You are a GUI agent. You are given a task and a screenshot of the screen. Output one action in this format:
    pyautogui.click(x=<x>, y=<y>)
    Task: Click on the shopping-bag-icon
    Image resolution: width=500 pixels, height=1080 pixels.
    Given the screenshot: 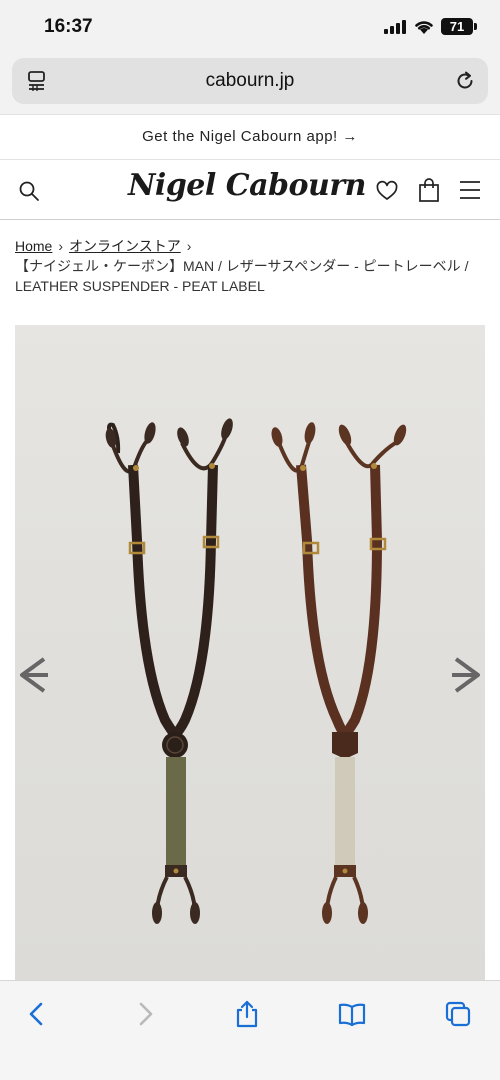 What is the action you would take?
    pyautogui.click(x=429, y=190)
    